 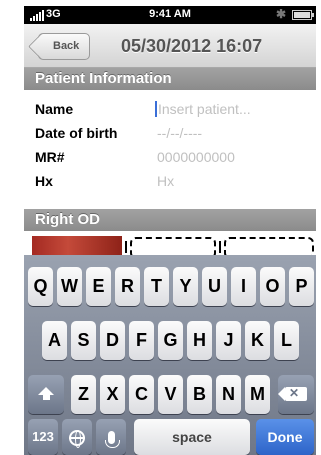 What do you see at coordinates (112, 394) in the screenshot?
I see `key-x: X` at bounding box center [112, 394].